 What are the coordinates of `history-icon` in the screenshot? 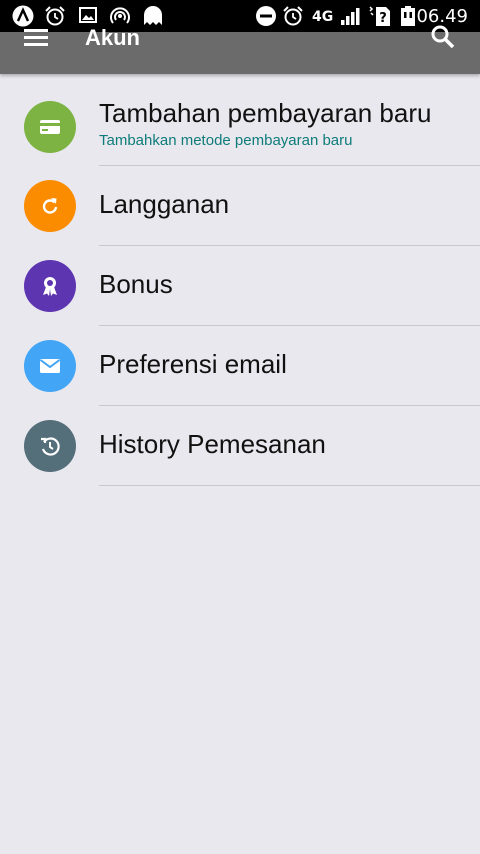 It's located at (50, 446).